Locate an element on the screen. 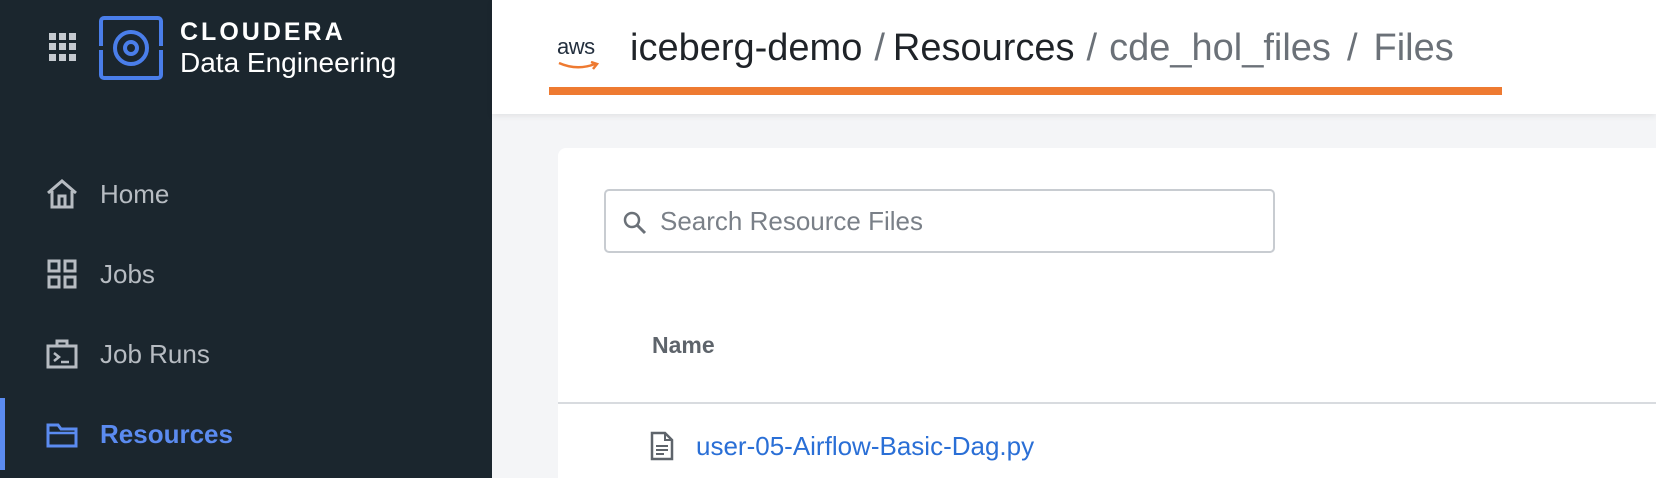 This screenshot has height=478, width=1656. sidebar-item-resources: Resources is located at coordinates (246, 434).